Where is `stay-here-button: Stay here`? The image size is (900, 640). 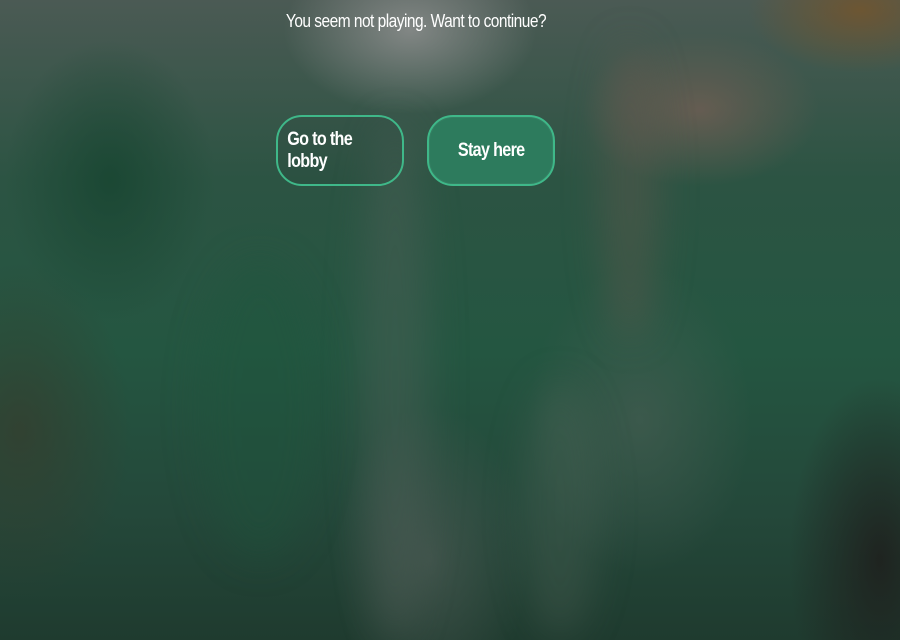
stay-here-button: Stay here is located at coordinates (491, 150).